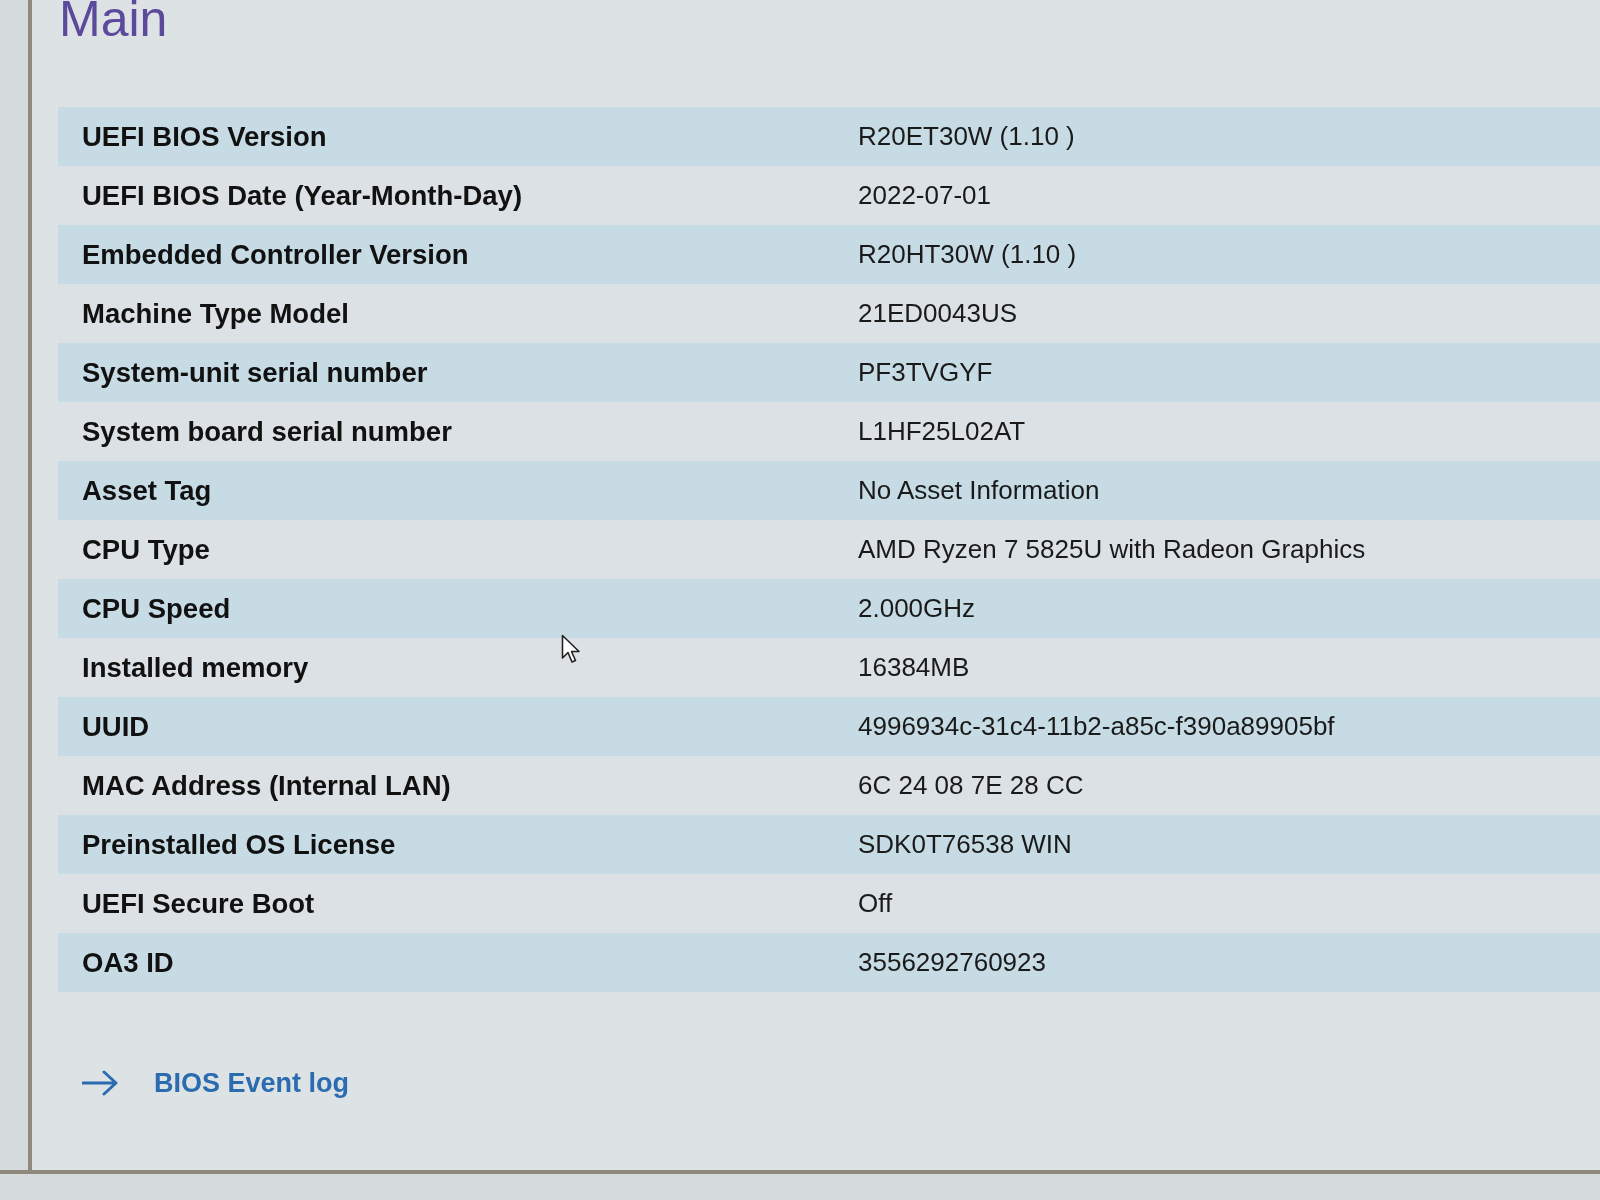  I want to click on field-label: OA3 ID, so click(128, 962).